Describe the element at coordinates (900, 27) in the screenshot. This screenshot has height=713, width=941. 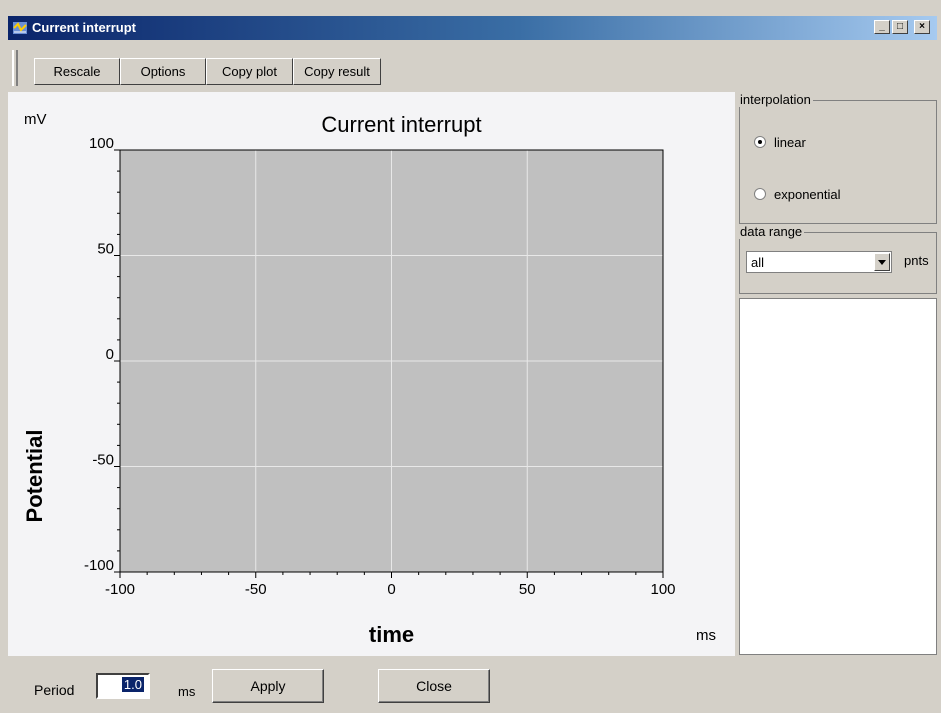
I see `maximize-button: □` at that location.